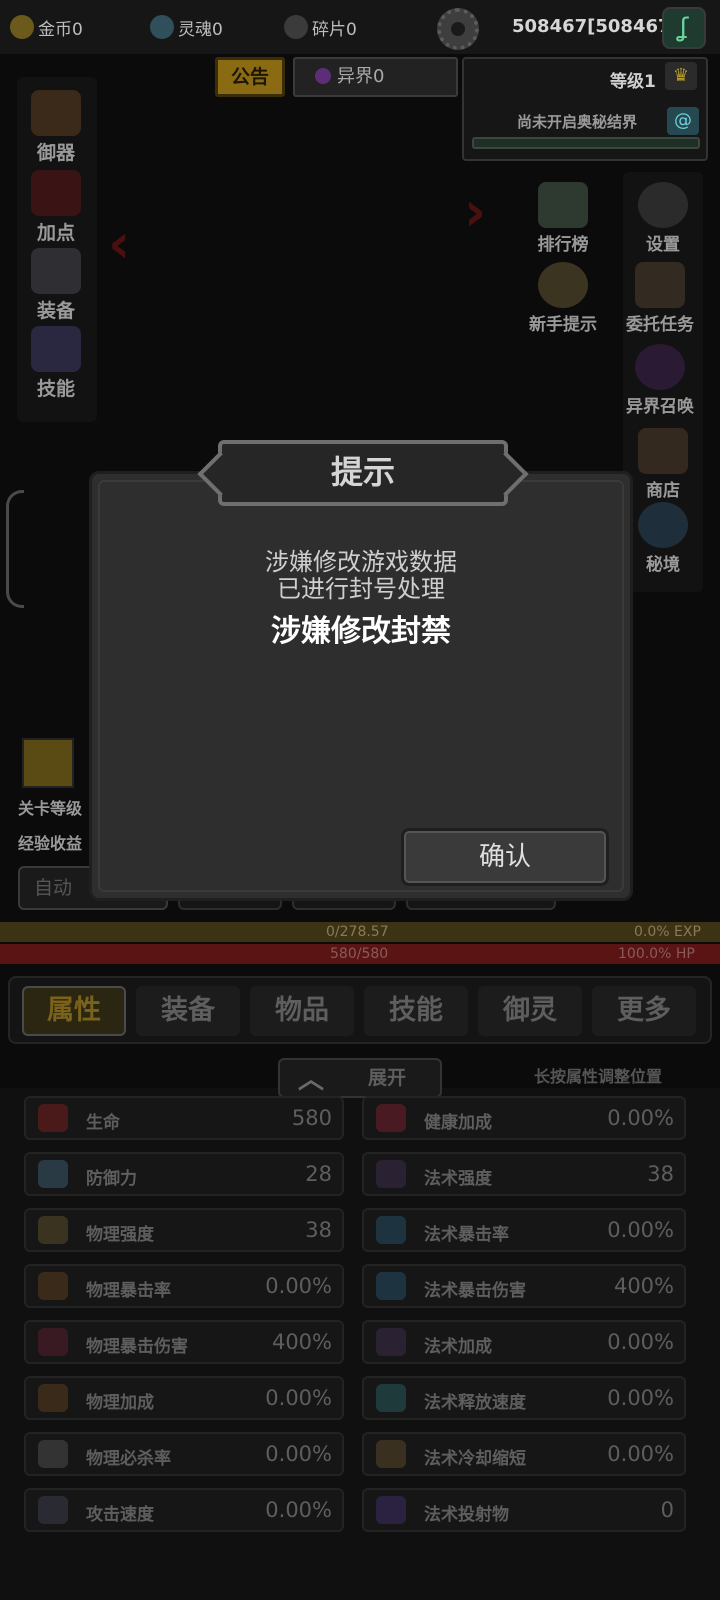 The width and height of the screenshot is (720, 1600). What do you see at coordinates (56, 193) in the screenshot?
I see `potion-icon` at bounding box center [56, 193].